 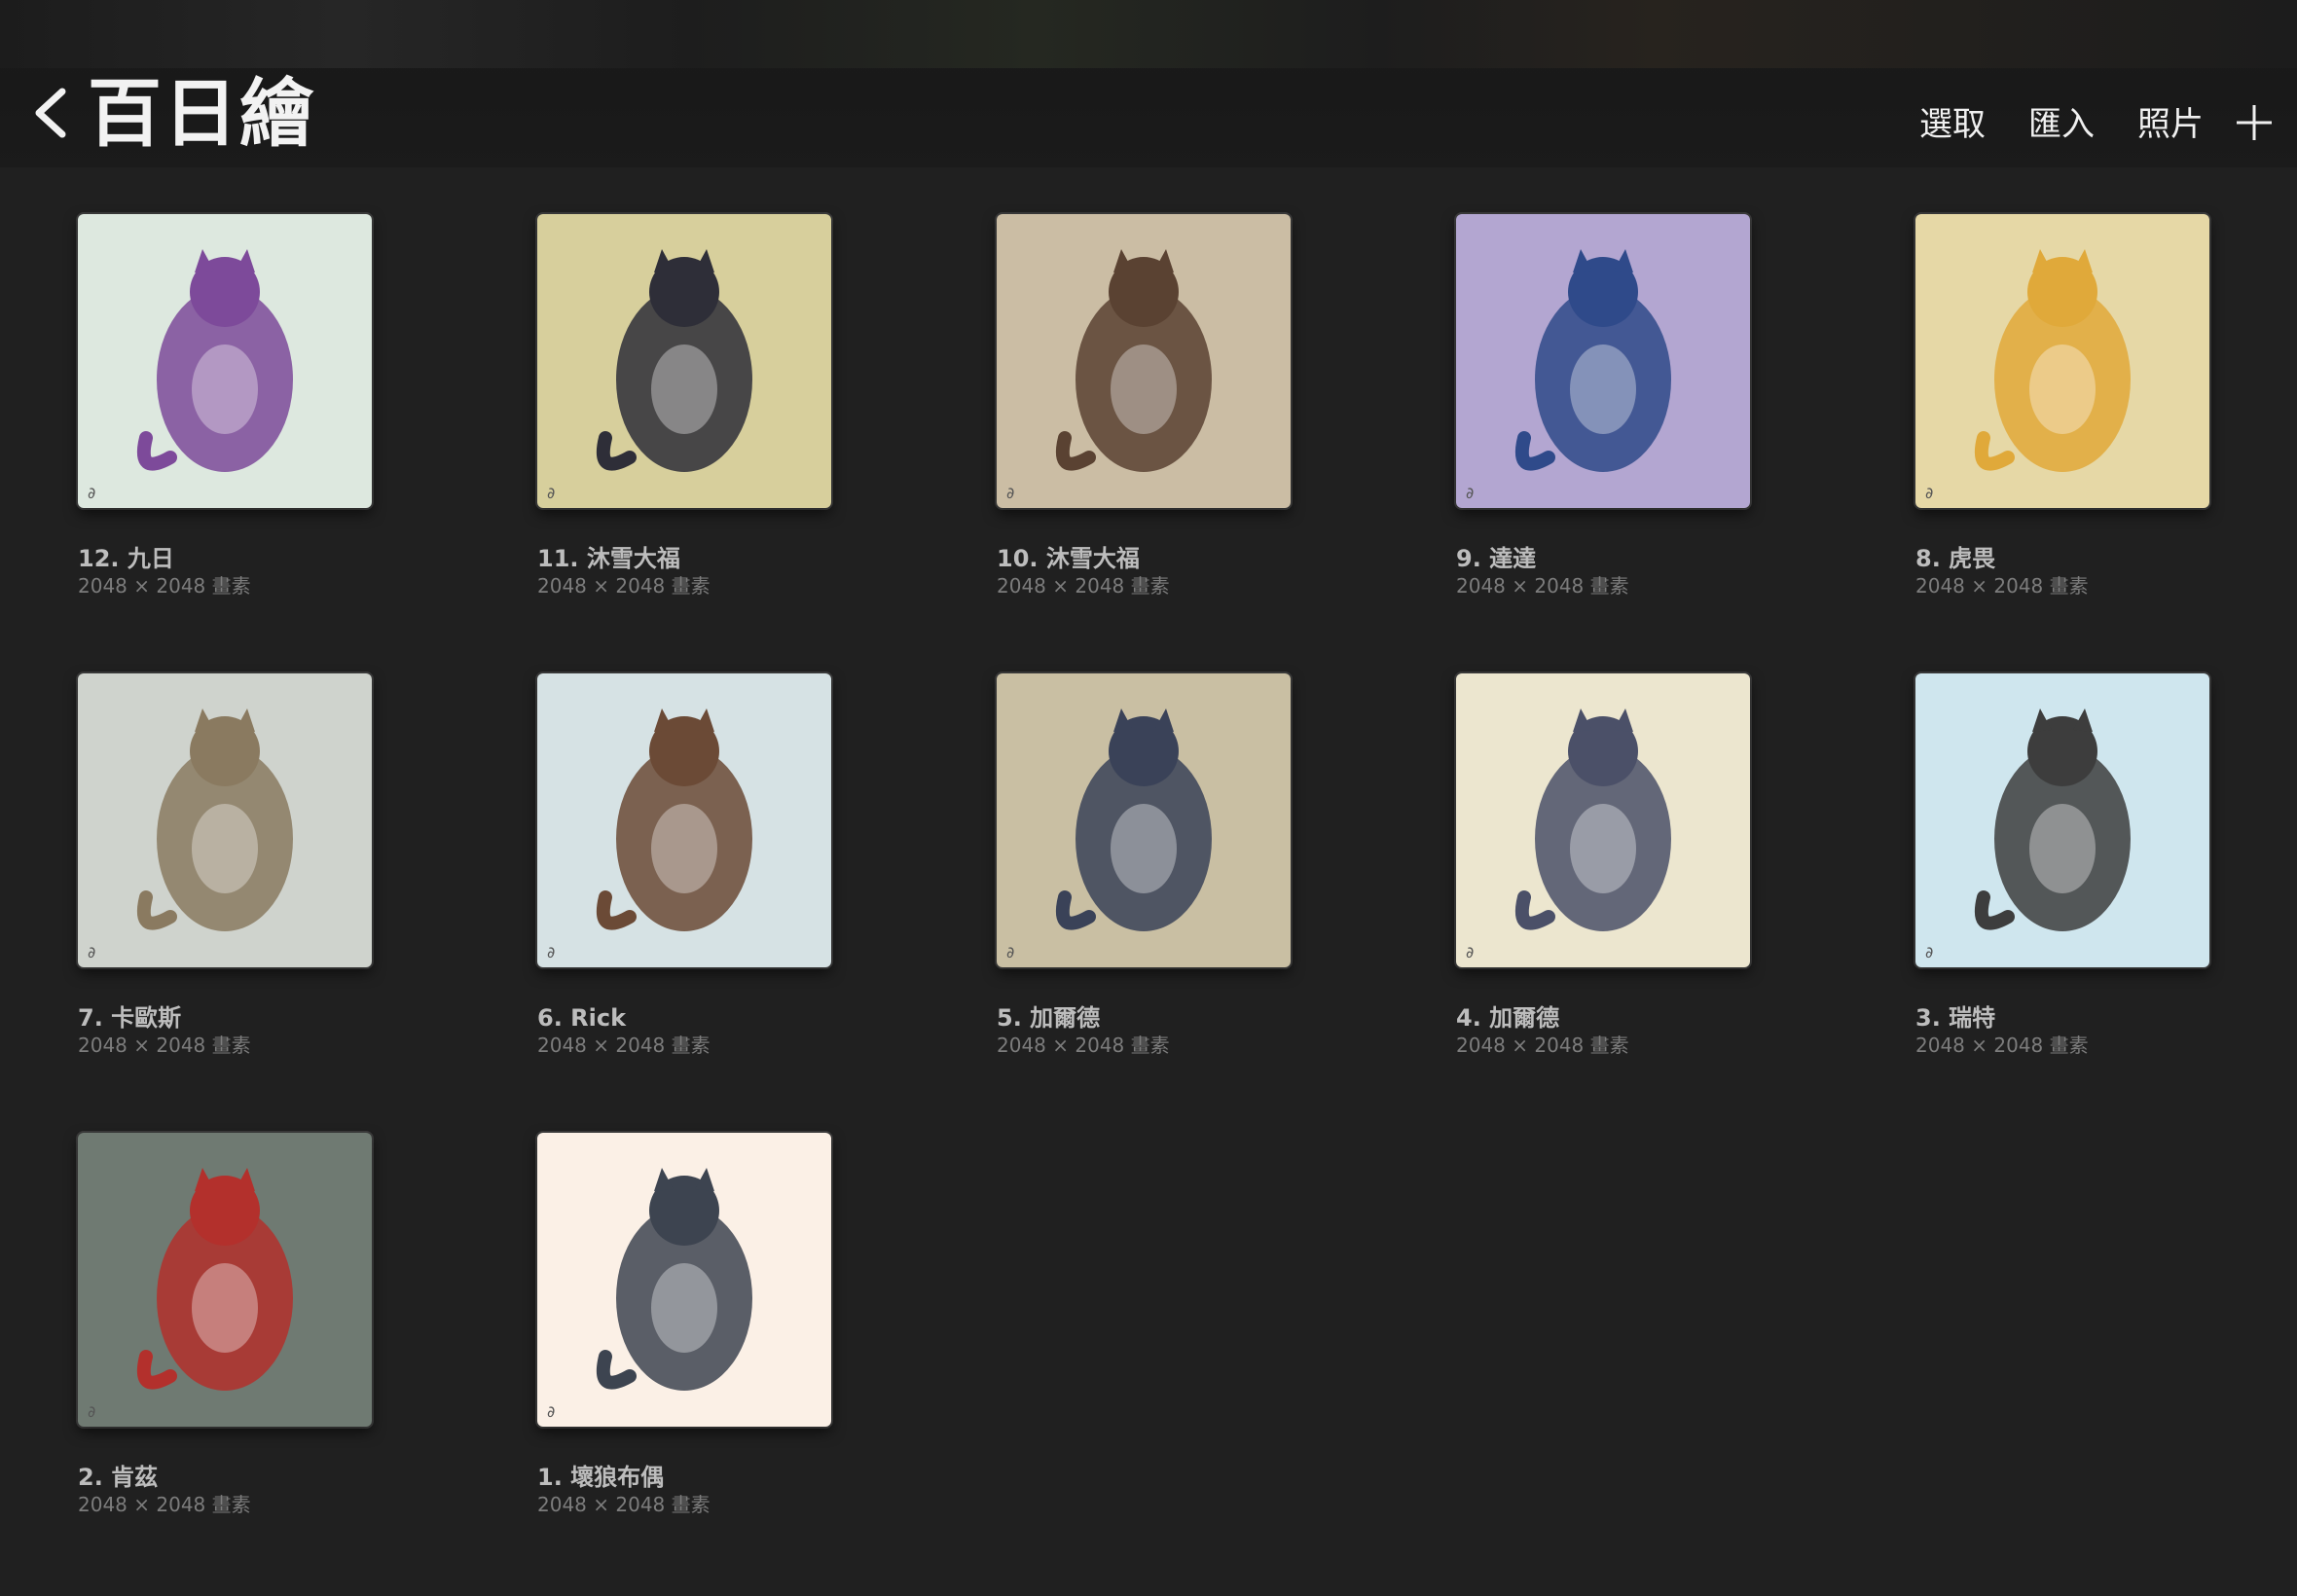 I want to click on toolbar: 選取 匯入 照片, so click(x=2061, y=121).